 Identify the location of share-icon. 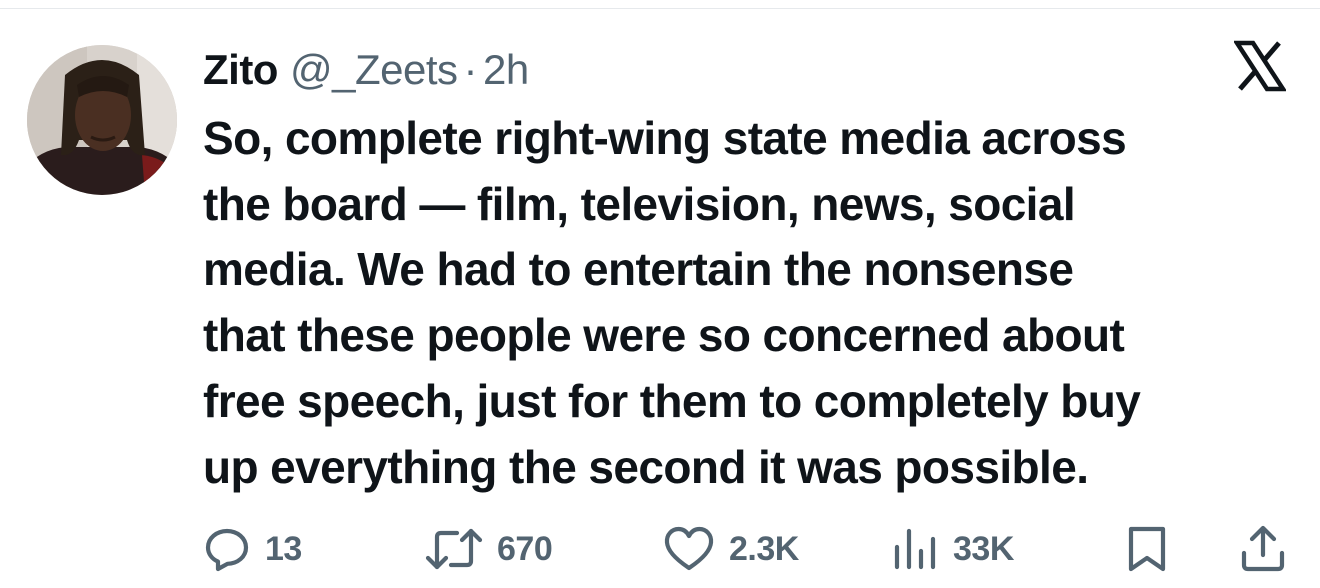
(1263, 548).